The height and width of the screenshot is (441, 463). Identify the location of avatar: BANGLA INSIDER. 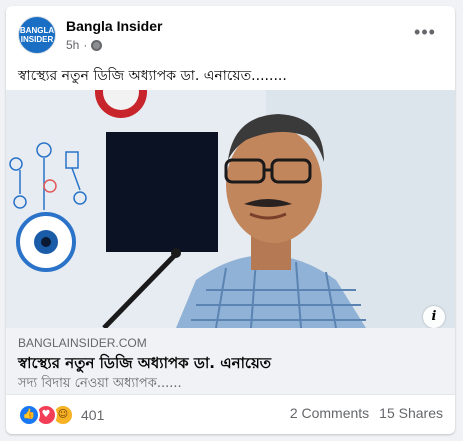
(37, 35).